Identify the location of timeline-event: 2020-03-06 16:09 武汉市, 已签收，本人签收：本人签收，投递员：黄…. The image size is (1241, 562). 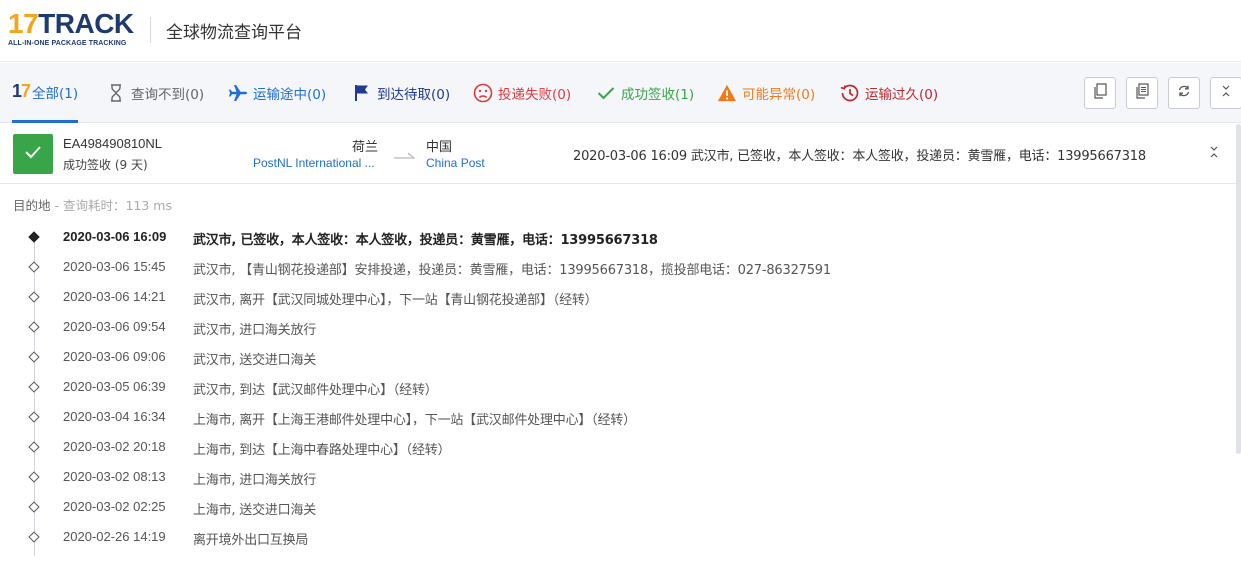
(615, 237).